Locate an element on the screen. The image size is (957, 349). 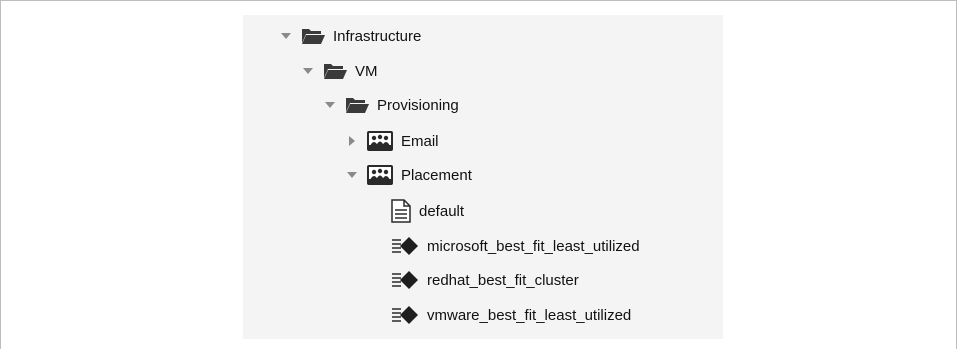
tree-node-email: Email is located at coordinates (392, 141).